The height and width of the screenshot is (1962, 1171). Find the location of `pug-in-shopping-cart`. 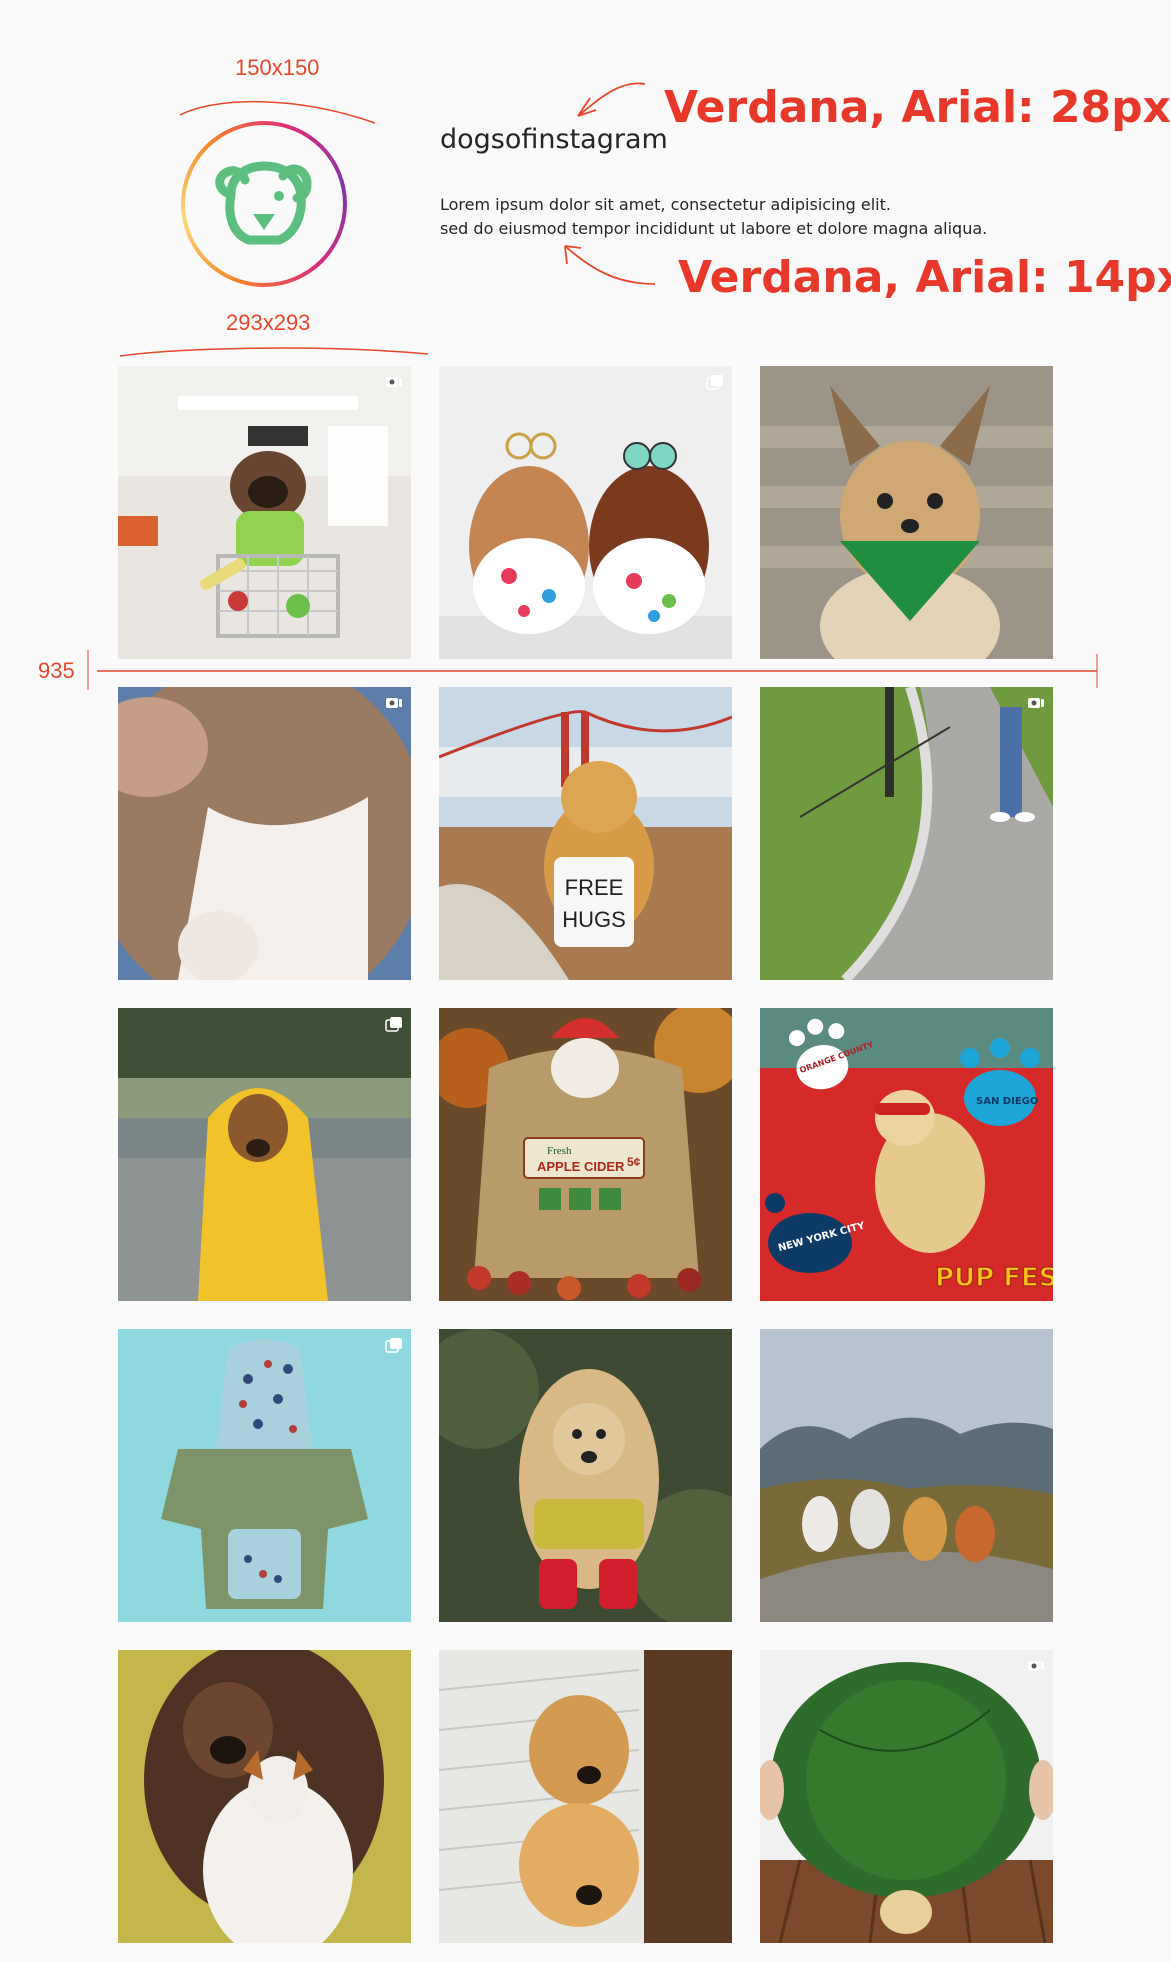

pug-in-shopping-cart is located at coordinates (264, 512).